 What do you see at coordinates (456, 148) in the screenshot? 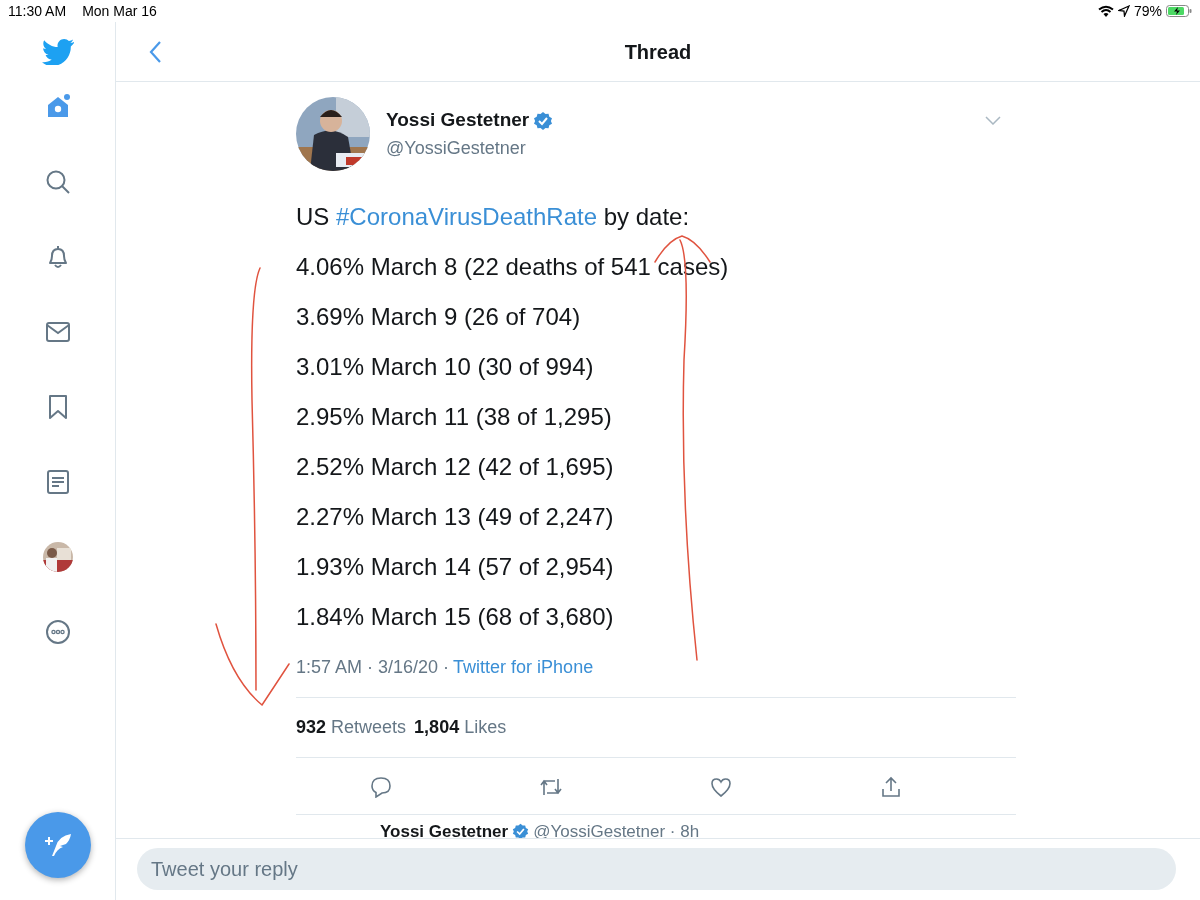
I see `author-handle: @YossiGestetner` at bounding box center [456, 148].